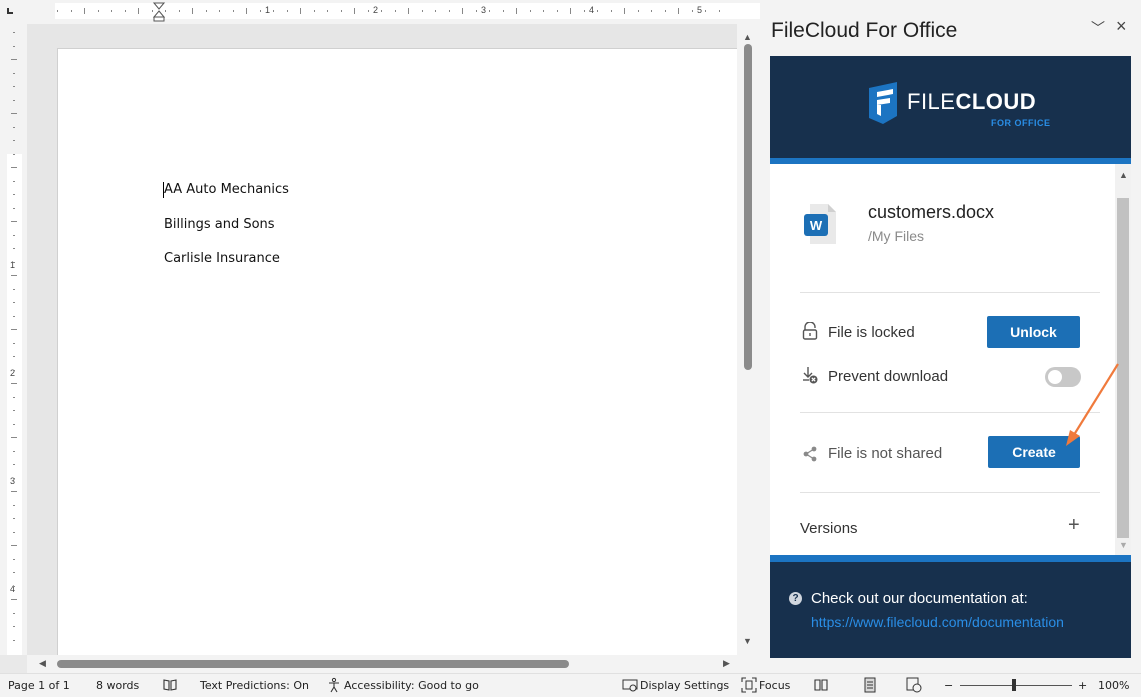  I want to click on prevent-download-toggle, so click(1063, 377).